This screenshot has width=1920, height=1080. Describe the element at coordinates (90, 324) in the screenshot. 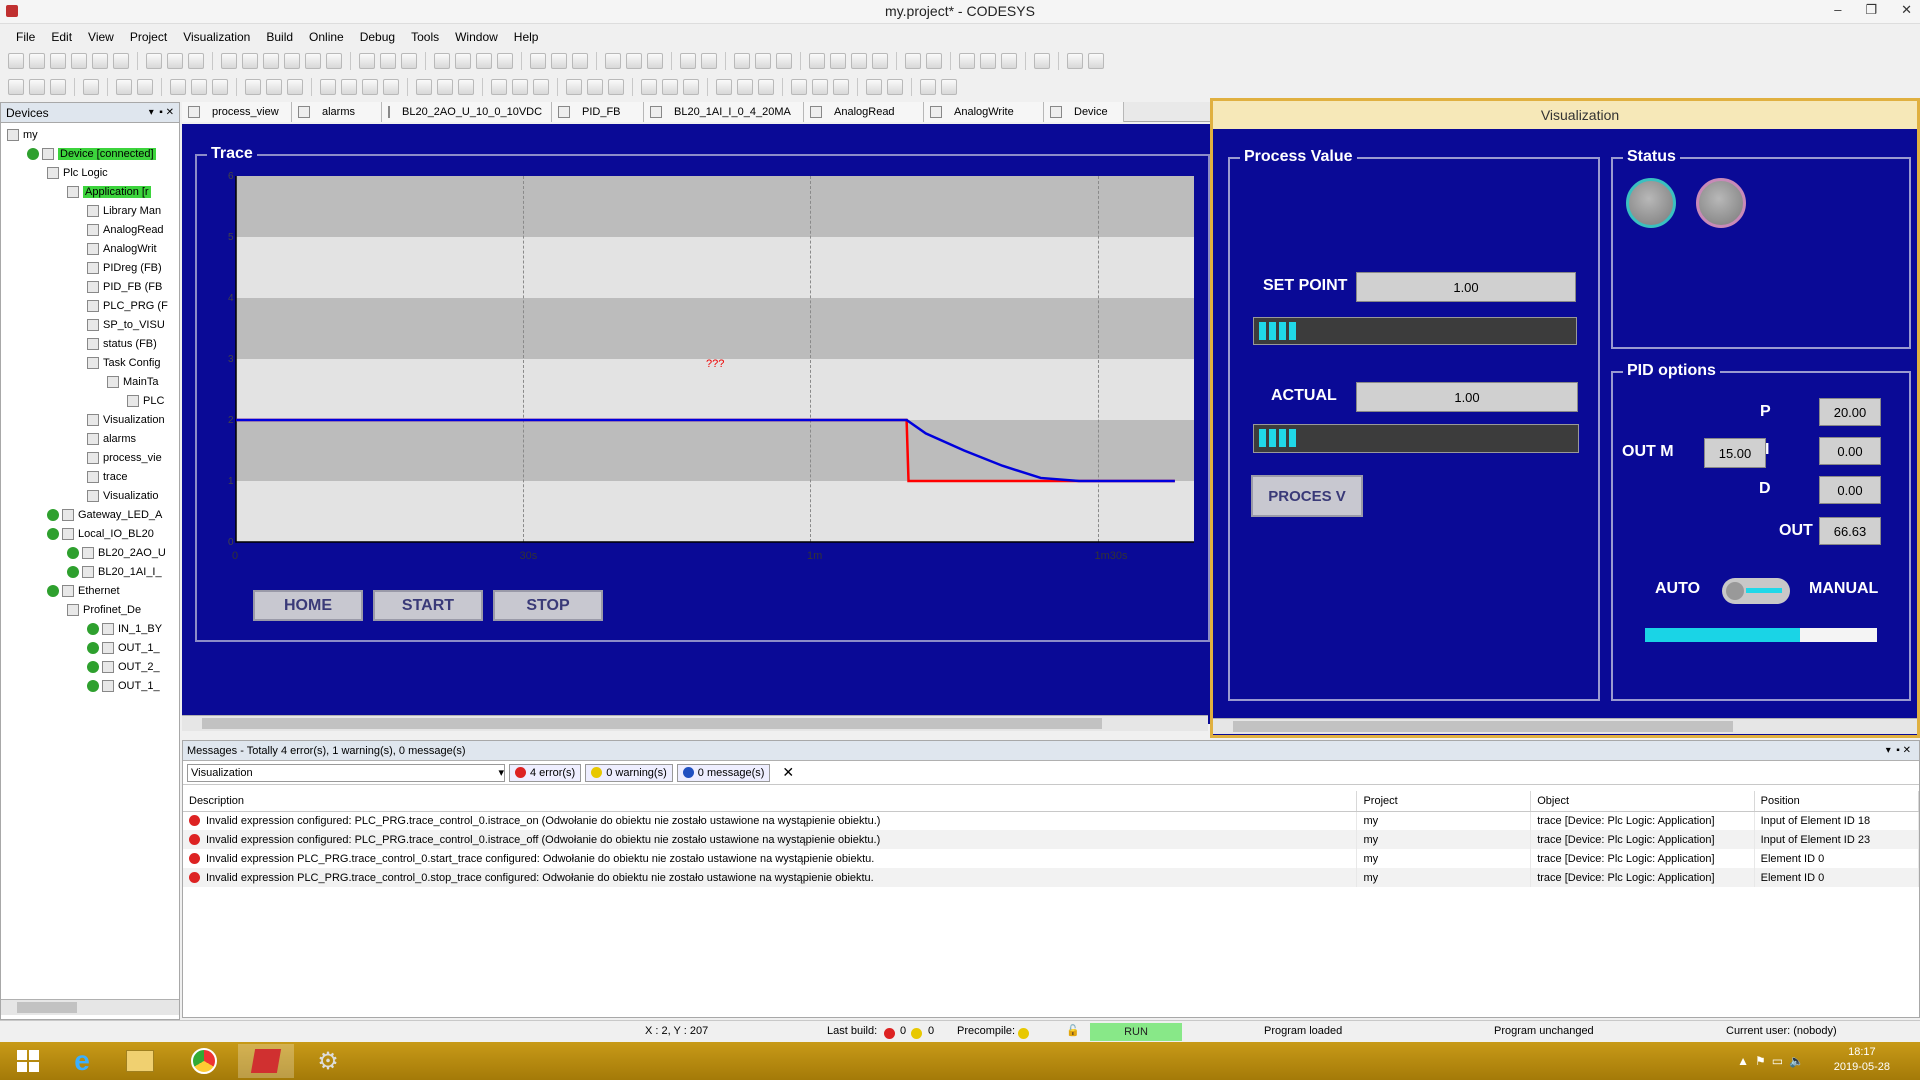

I see `device-tree-node: SP_to_VISU` at that location.